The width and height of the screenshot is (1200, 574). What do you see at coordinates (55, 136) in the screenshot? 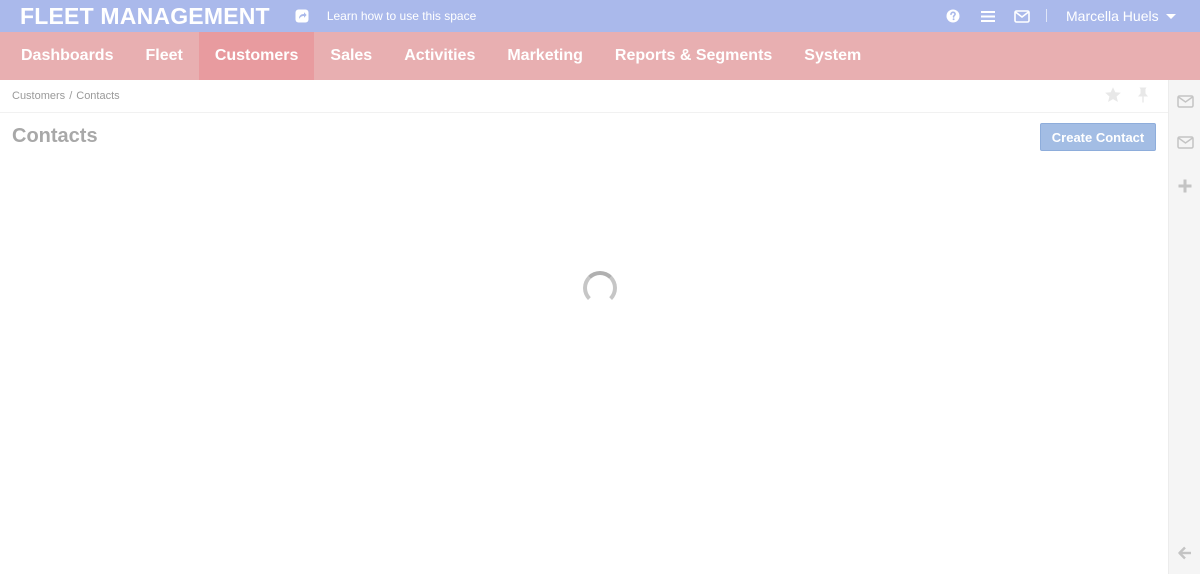
I see `page-title: Contacts` at bounding box center [55, 136].